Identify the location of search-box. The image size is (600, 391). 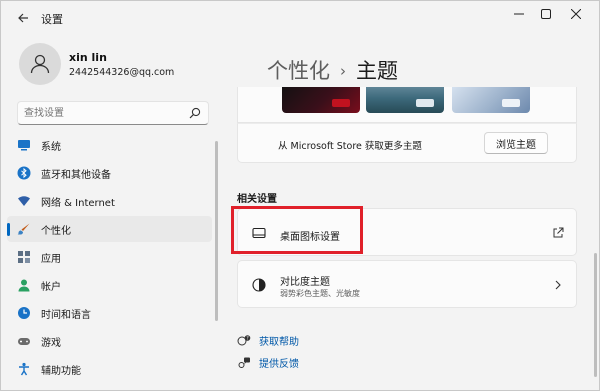
(113, 113).